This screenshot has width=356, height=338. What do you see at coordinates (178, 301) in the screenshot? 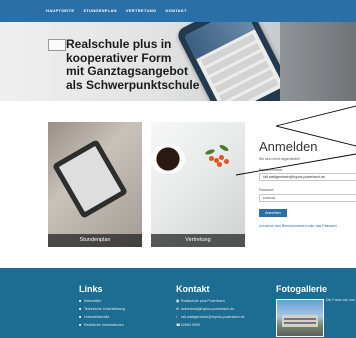
I see `building-icon: ▣` at bounding box center [178, 301].